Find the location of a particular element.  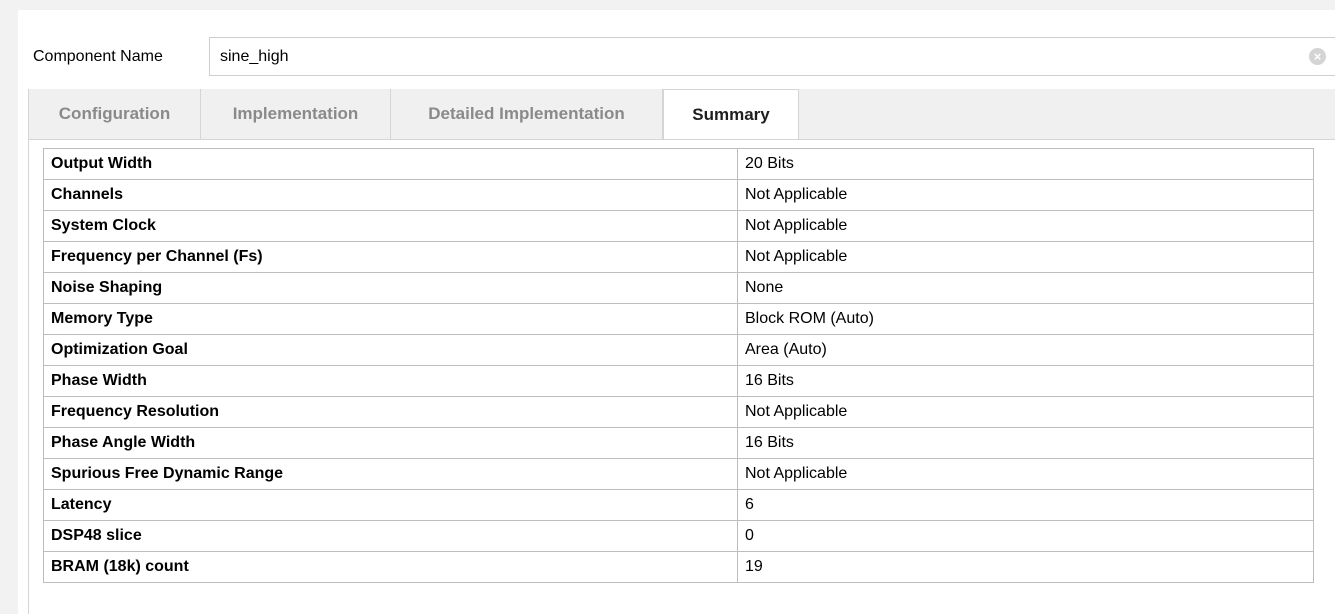

table-row: Memory Type Block ROM (Auto) is located at coordinates (678, 319).